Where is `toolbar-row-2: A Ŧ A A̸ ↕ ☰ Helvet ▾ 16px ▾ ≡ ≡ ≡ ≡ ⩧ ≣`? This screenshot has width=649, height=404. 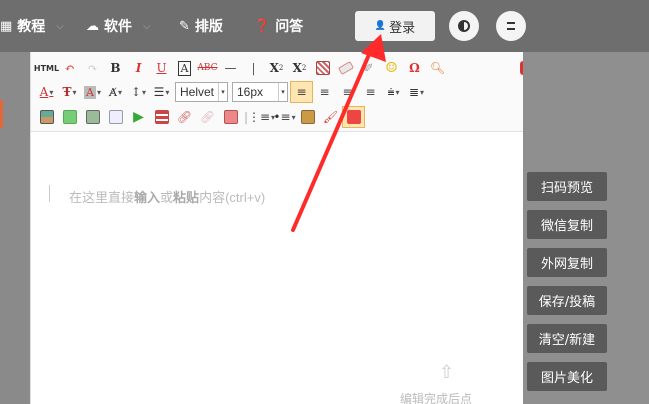 toolbar-row-2: A Ŧ A A̸ ↕ ☰ Helvet ▾ 16px ▾ ≡ ≡ ≡ ≡ ⩧ ≣ is located at coordinates (231, 92).